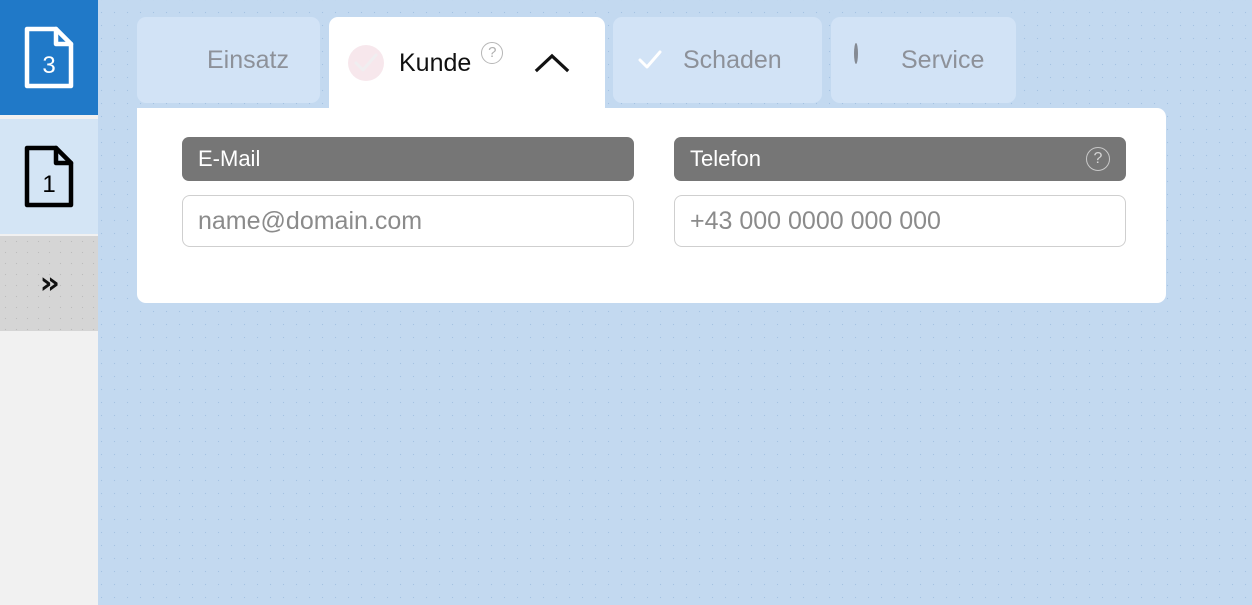 The image size is (1252, 605). What do you see at coordinates (900, 192) in the screenshot?
I see `field-telefon: Telefon ?` at bounding box center [900, 192].